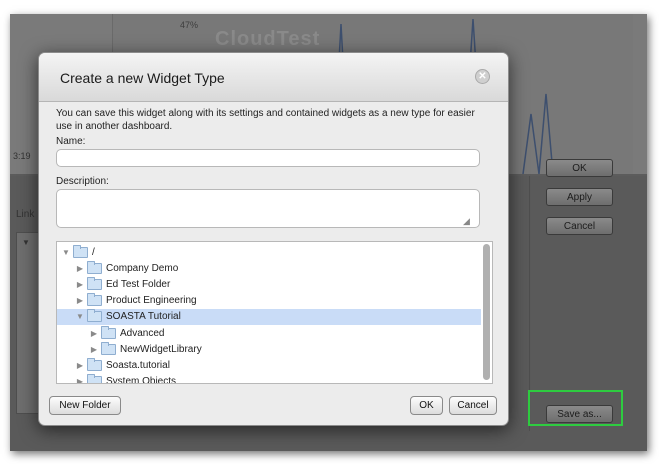 This screenshot has height=464, width=659. What do you see at coordinates (268, 158) in the screenshot?
I see `name-input` at bounding box center [268, 158].